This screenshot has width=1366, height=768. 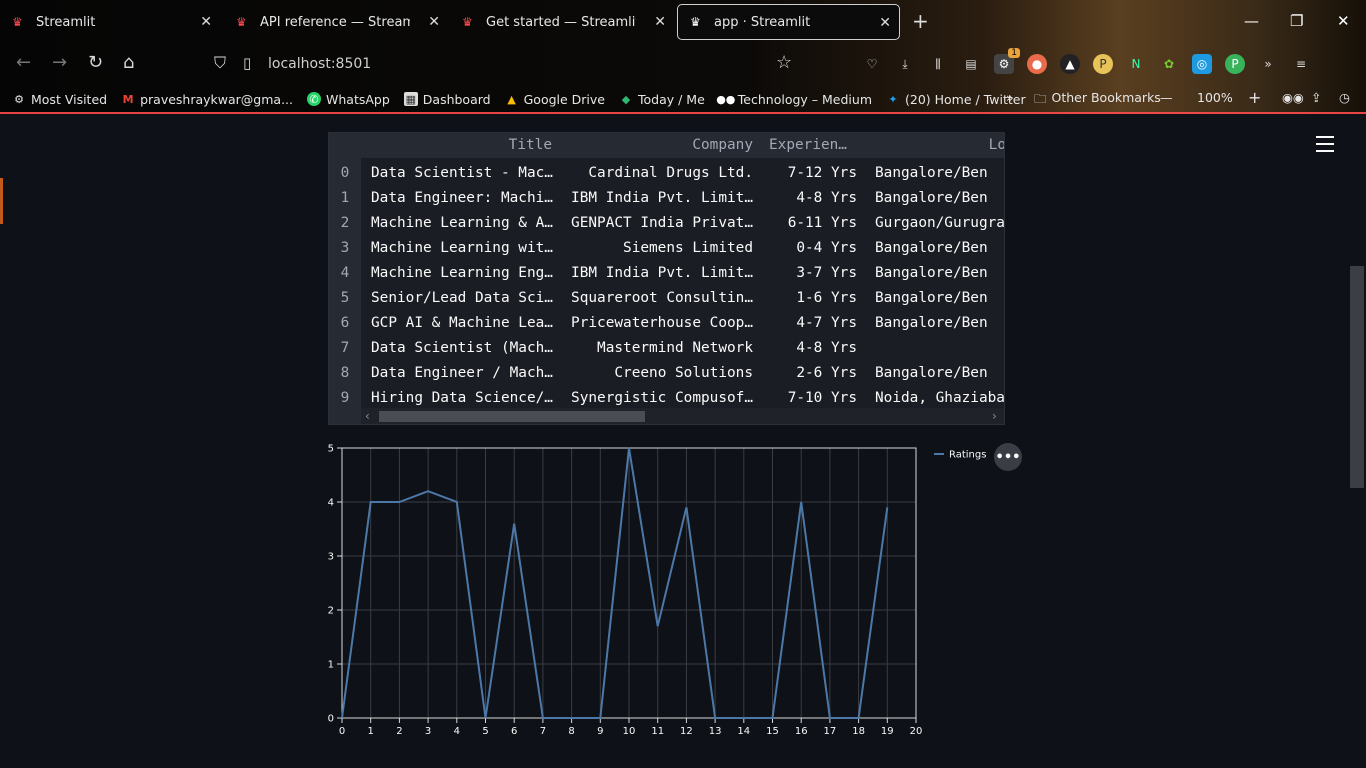 What do you see at coordinates (1268, 64) in the screenshot?
I see `overflow-chevron-icon: »` at bounding box center [1268, 64].